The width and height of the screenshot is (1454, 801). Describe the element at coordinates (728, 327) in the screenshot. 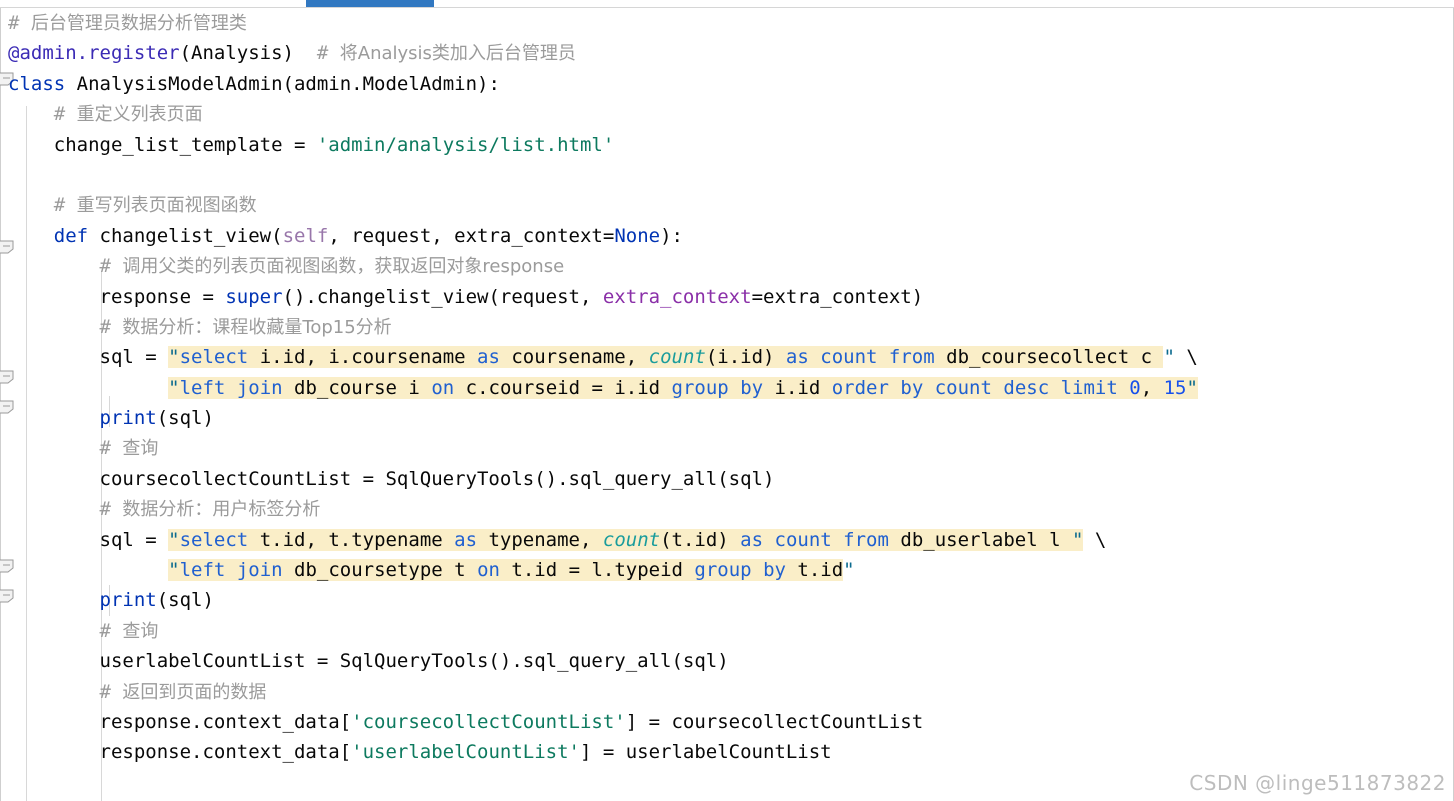

I see `code-line: # 数据分析：课程收藏量Top15分析` at that location.